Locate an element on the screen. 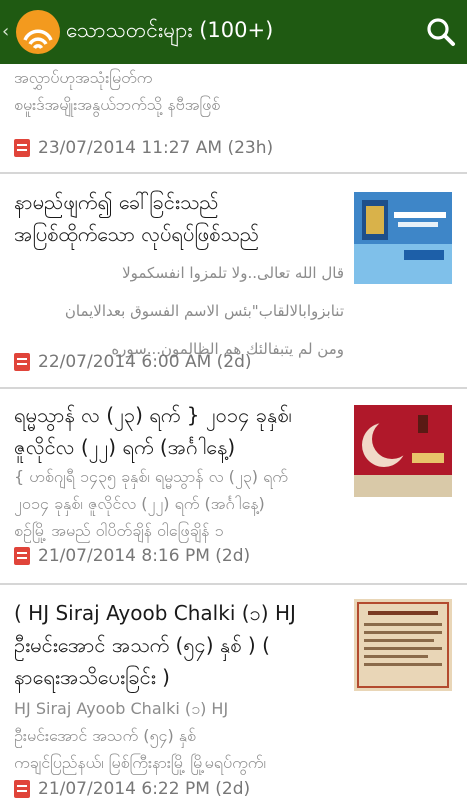  article-date: 21/07/2014 8:16 PM (2d) is located at coordinates (144, 556).